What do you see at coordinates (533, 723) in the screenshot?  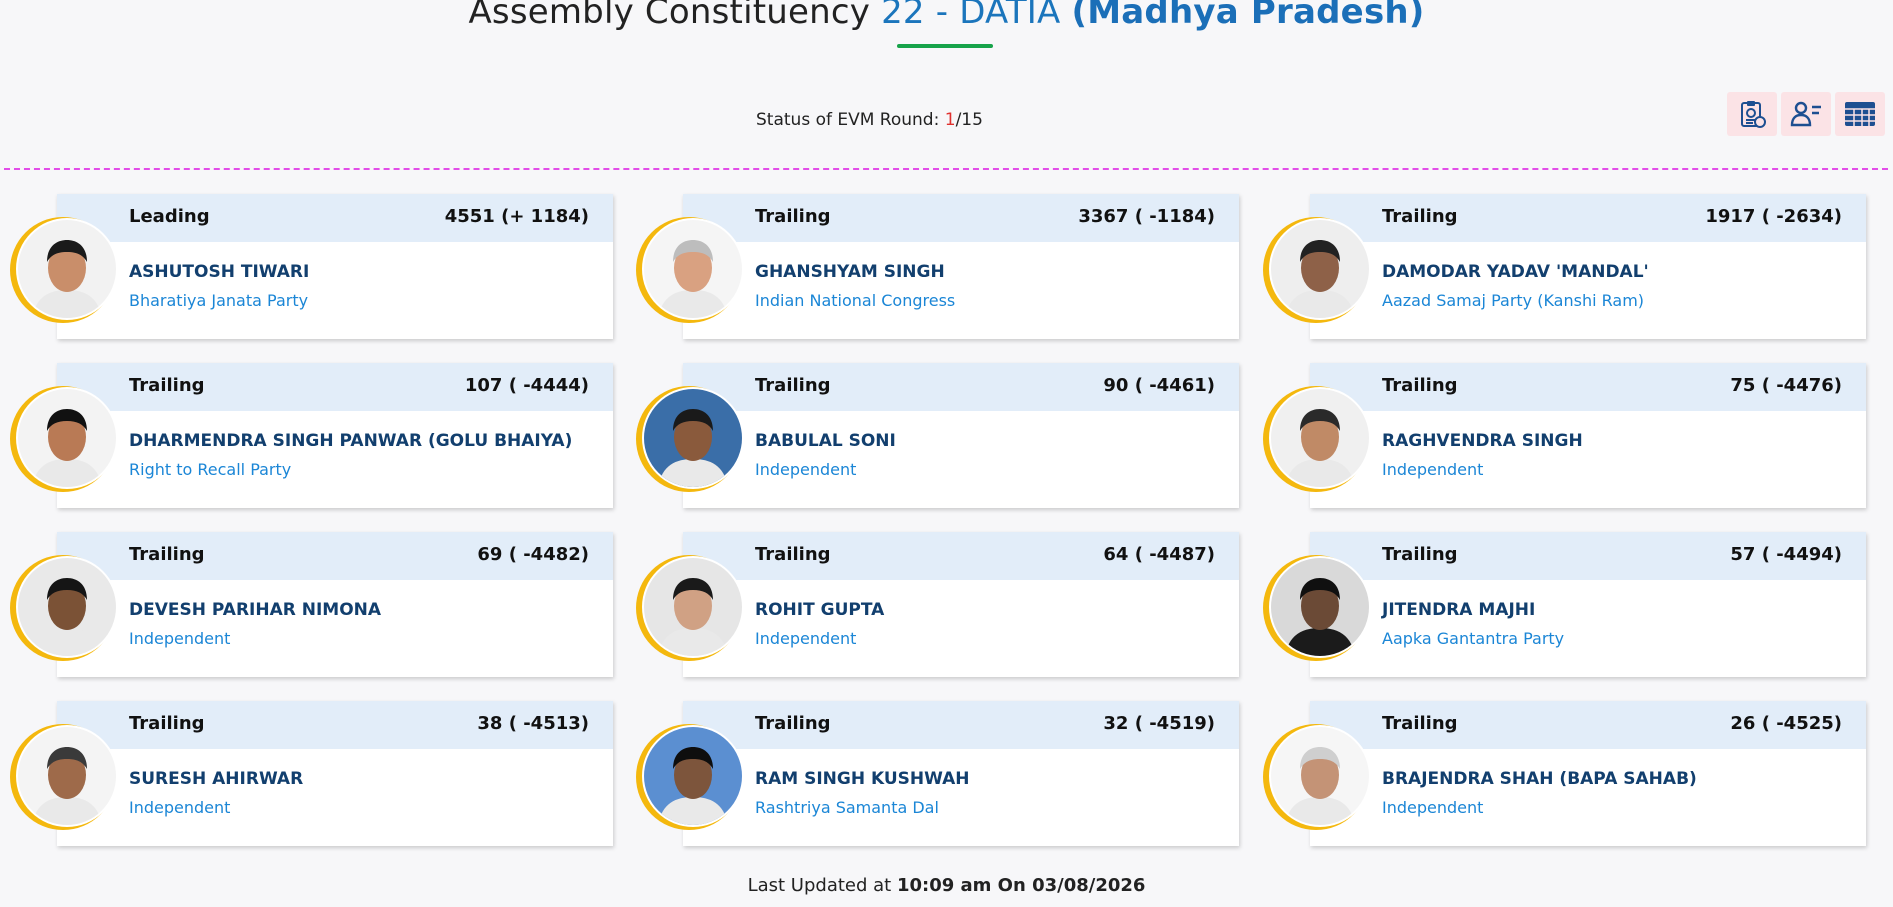 I see `candidate-votes: 38 ( -4513)` at bounding box center [533, 723].